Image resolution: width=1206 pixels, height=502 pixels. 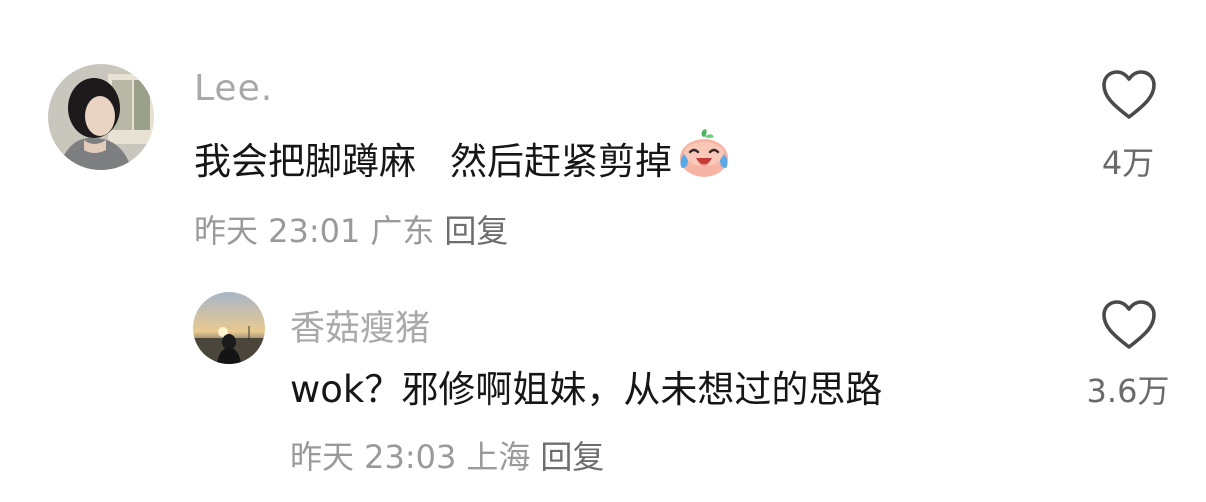 What do you see at coordinates (360, 325) in the screenshot?
I see `username: 香菇瘦猪` at bounding box center [360, 325].